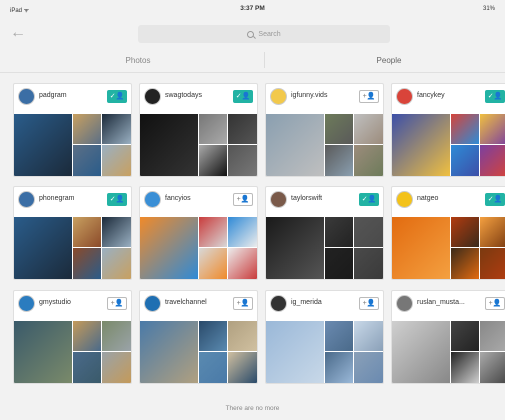 This screenshot has width=505, height=420. I want to click on username: phonegram, so click(56, 198).